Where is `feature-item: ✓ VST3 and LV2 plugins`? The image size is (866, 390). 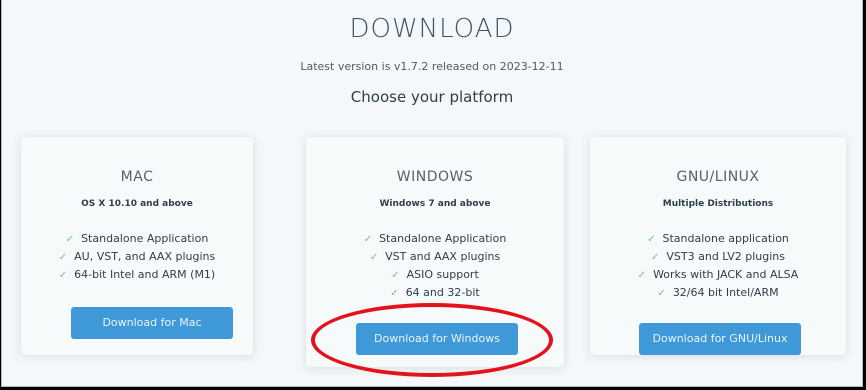
feature-item: ✓ VST3 and LV2 plugins is located at coordinates (718, 257).